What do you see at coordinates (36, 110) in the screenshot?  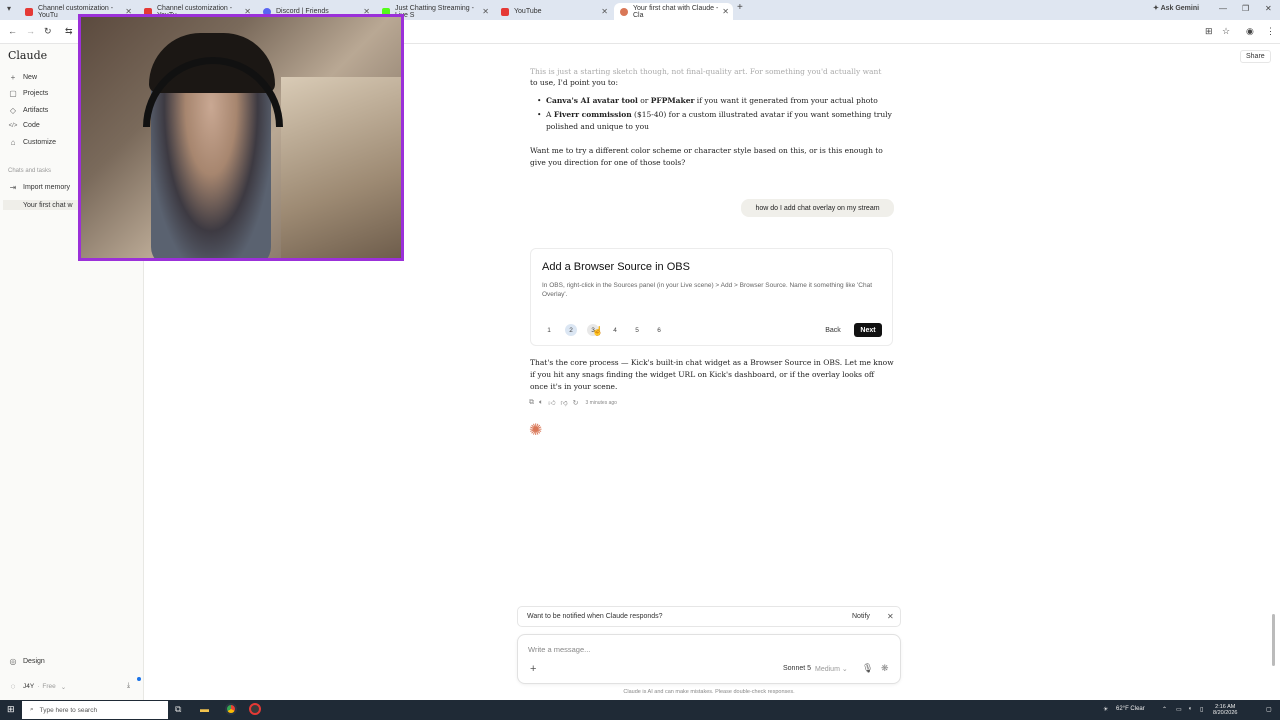 I see `sidebar-item-label: Artifacts` at bounding box center [36, 110].